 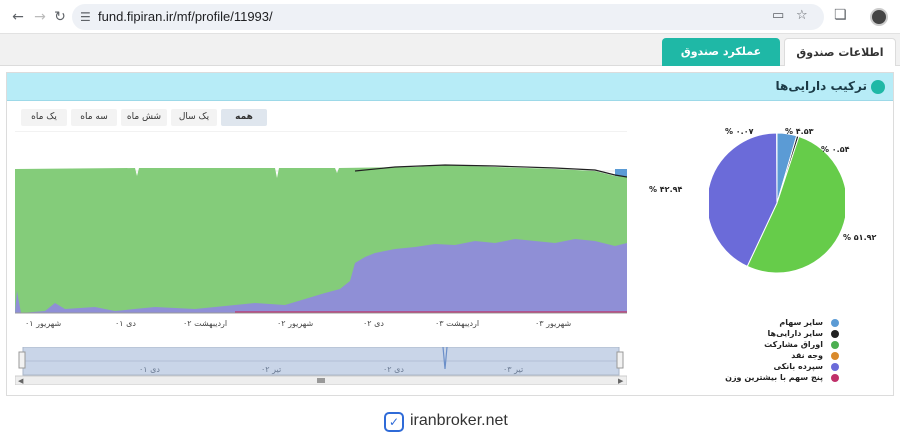 I want to click on brand-logo-icon: ✓, so click(x=394, y=422).